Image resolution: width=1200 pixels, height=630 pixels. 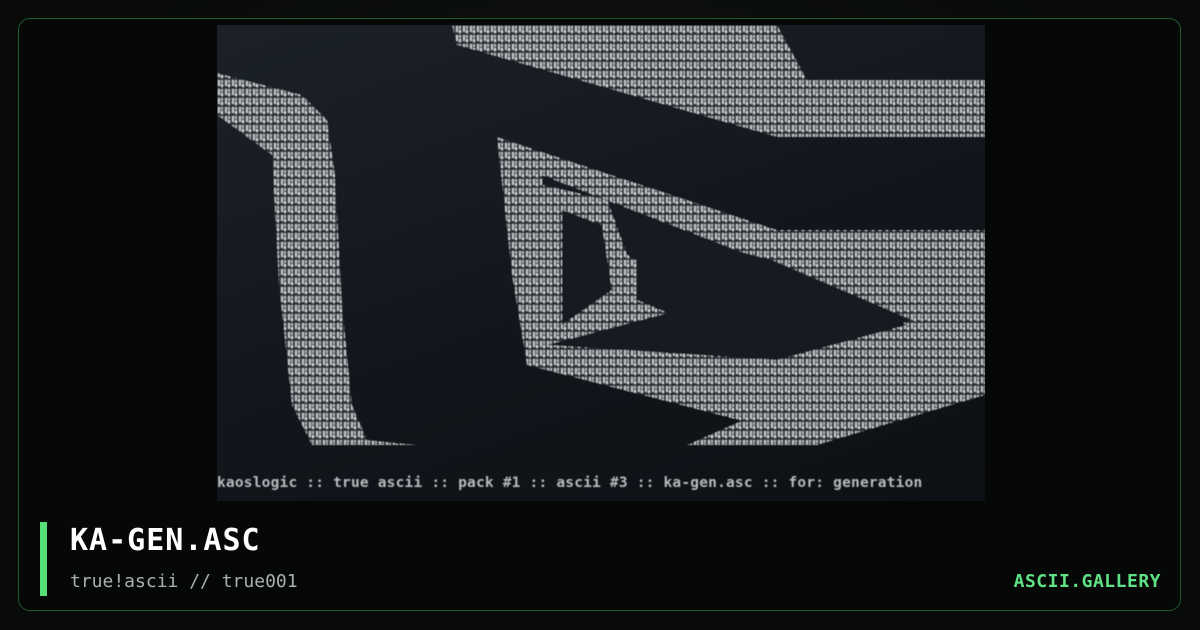 What do you see at coordinates (1087, 581) in the screenshot?
I see `site-brand-link: ASCII.GALLERY` at bounding box center [1087, 581].